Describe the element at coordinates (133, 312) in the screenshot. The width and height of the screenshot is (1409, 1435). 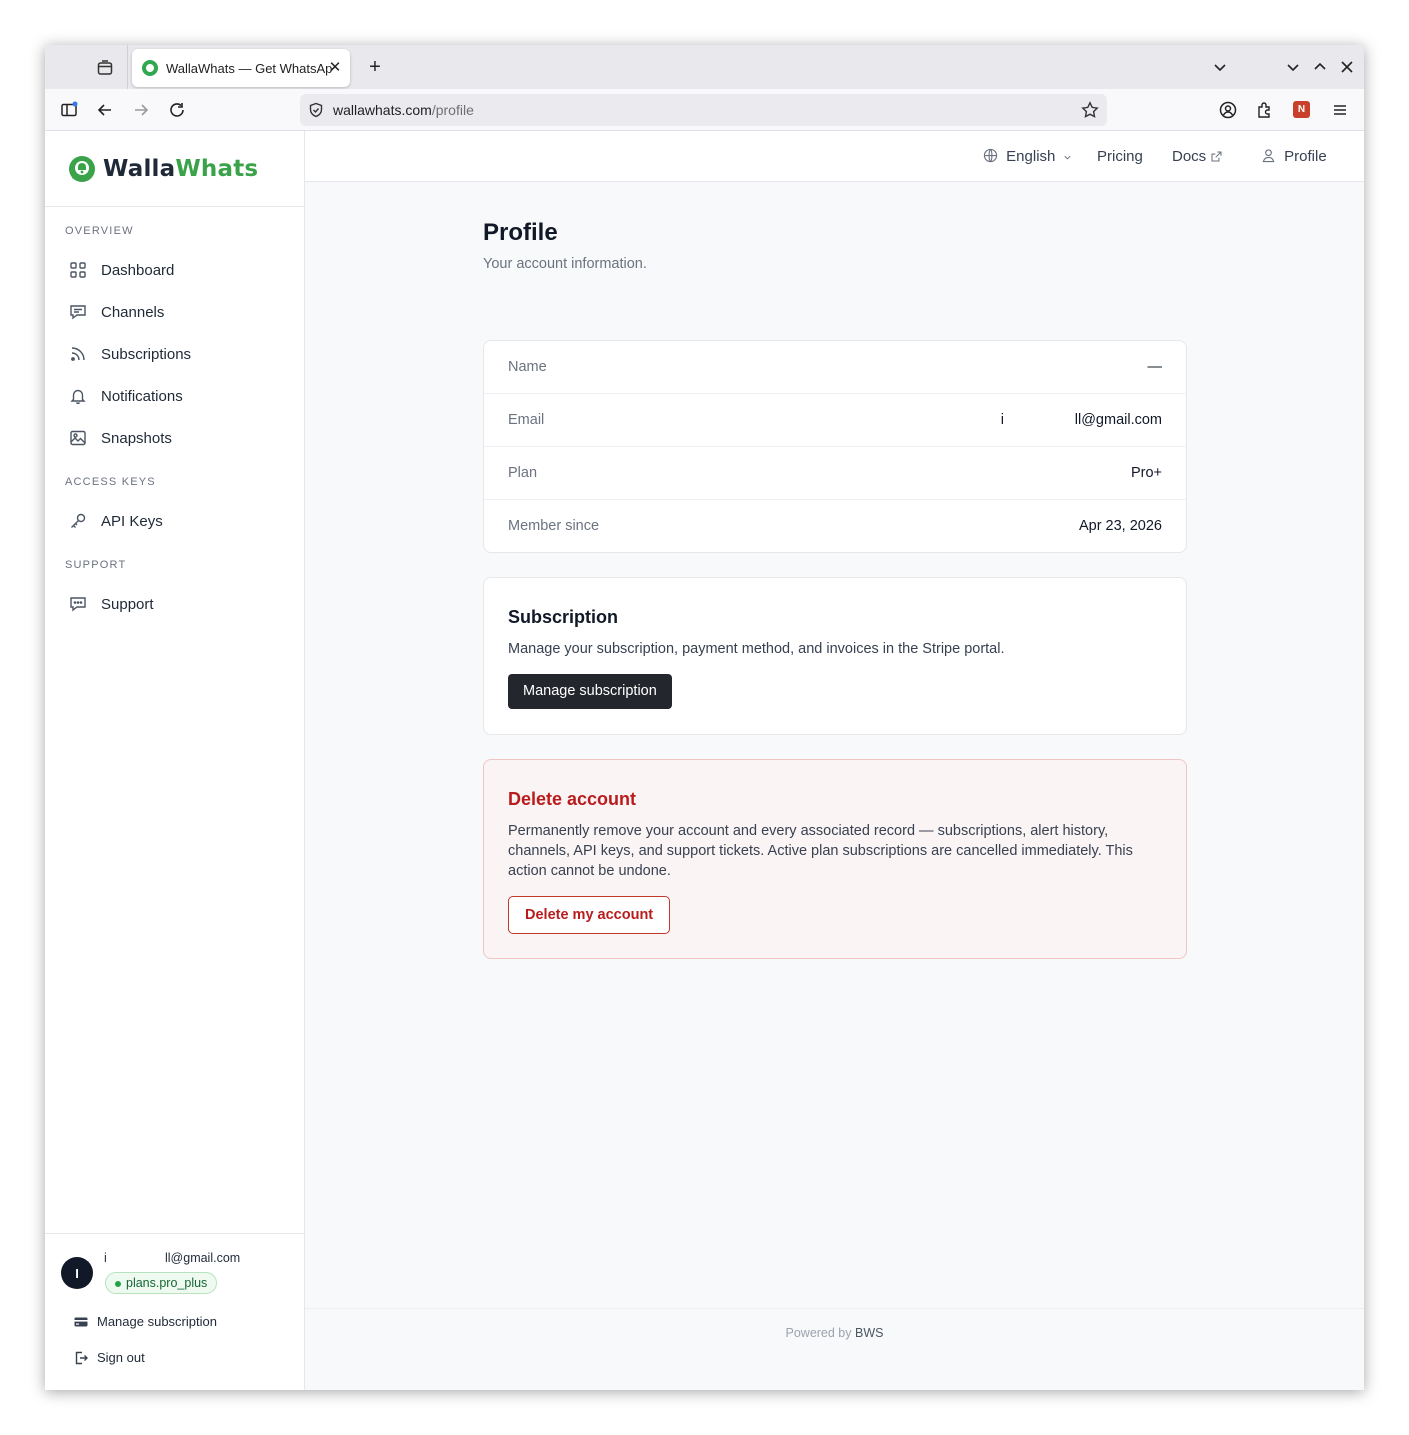
I see `sidebar-item-label: Channels` at that location.